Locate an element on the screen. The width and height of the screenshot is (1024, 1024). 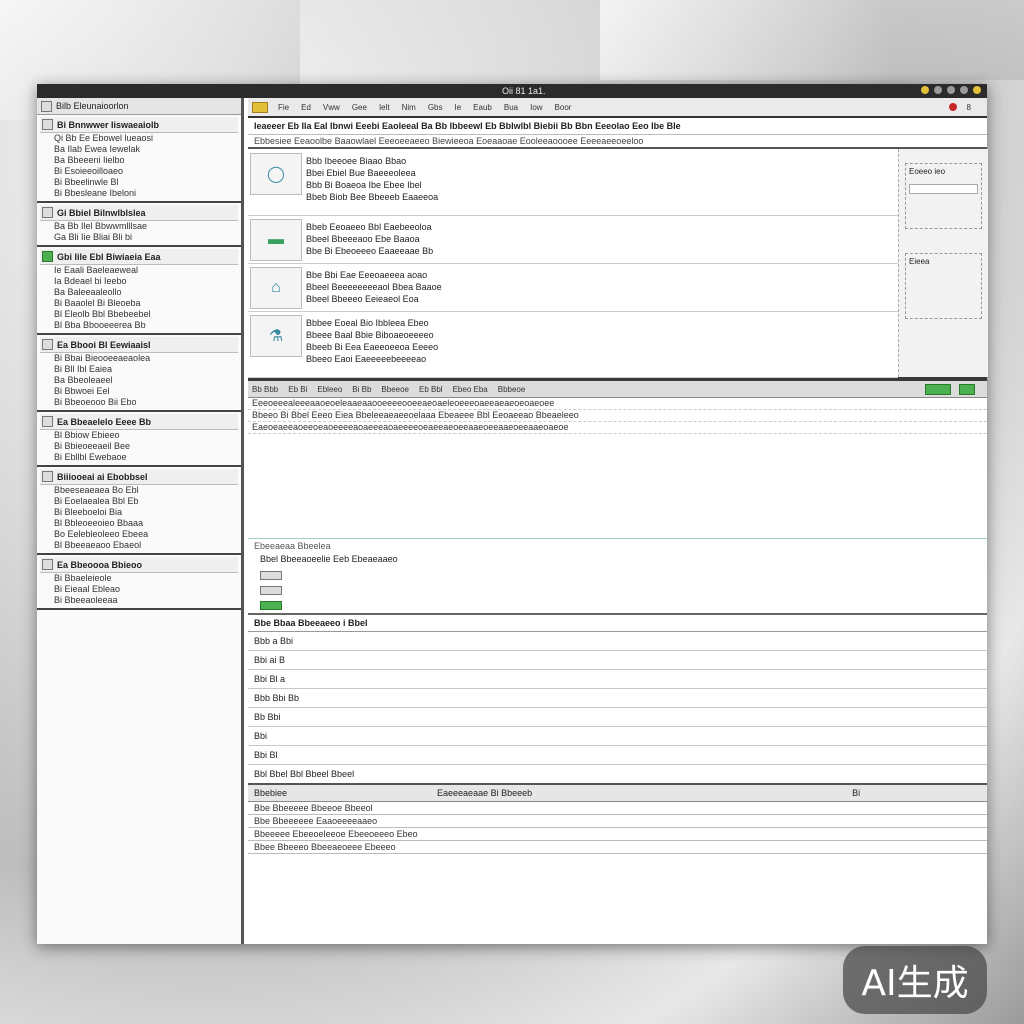
sidebar-item: Bi Bbaeleieole is located at coordinates (139, 578).